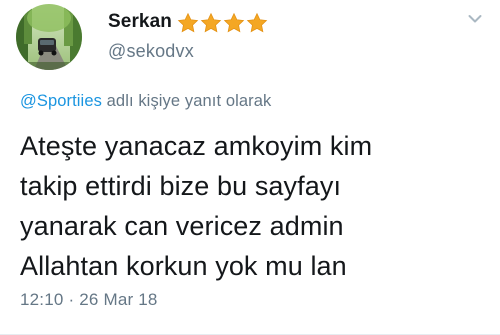 Image resolution: width=500 pixels, height=335 pixels. I want to click on name-emojis, so click(223, 23).